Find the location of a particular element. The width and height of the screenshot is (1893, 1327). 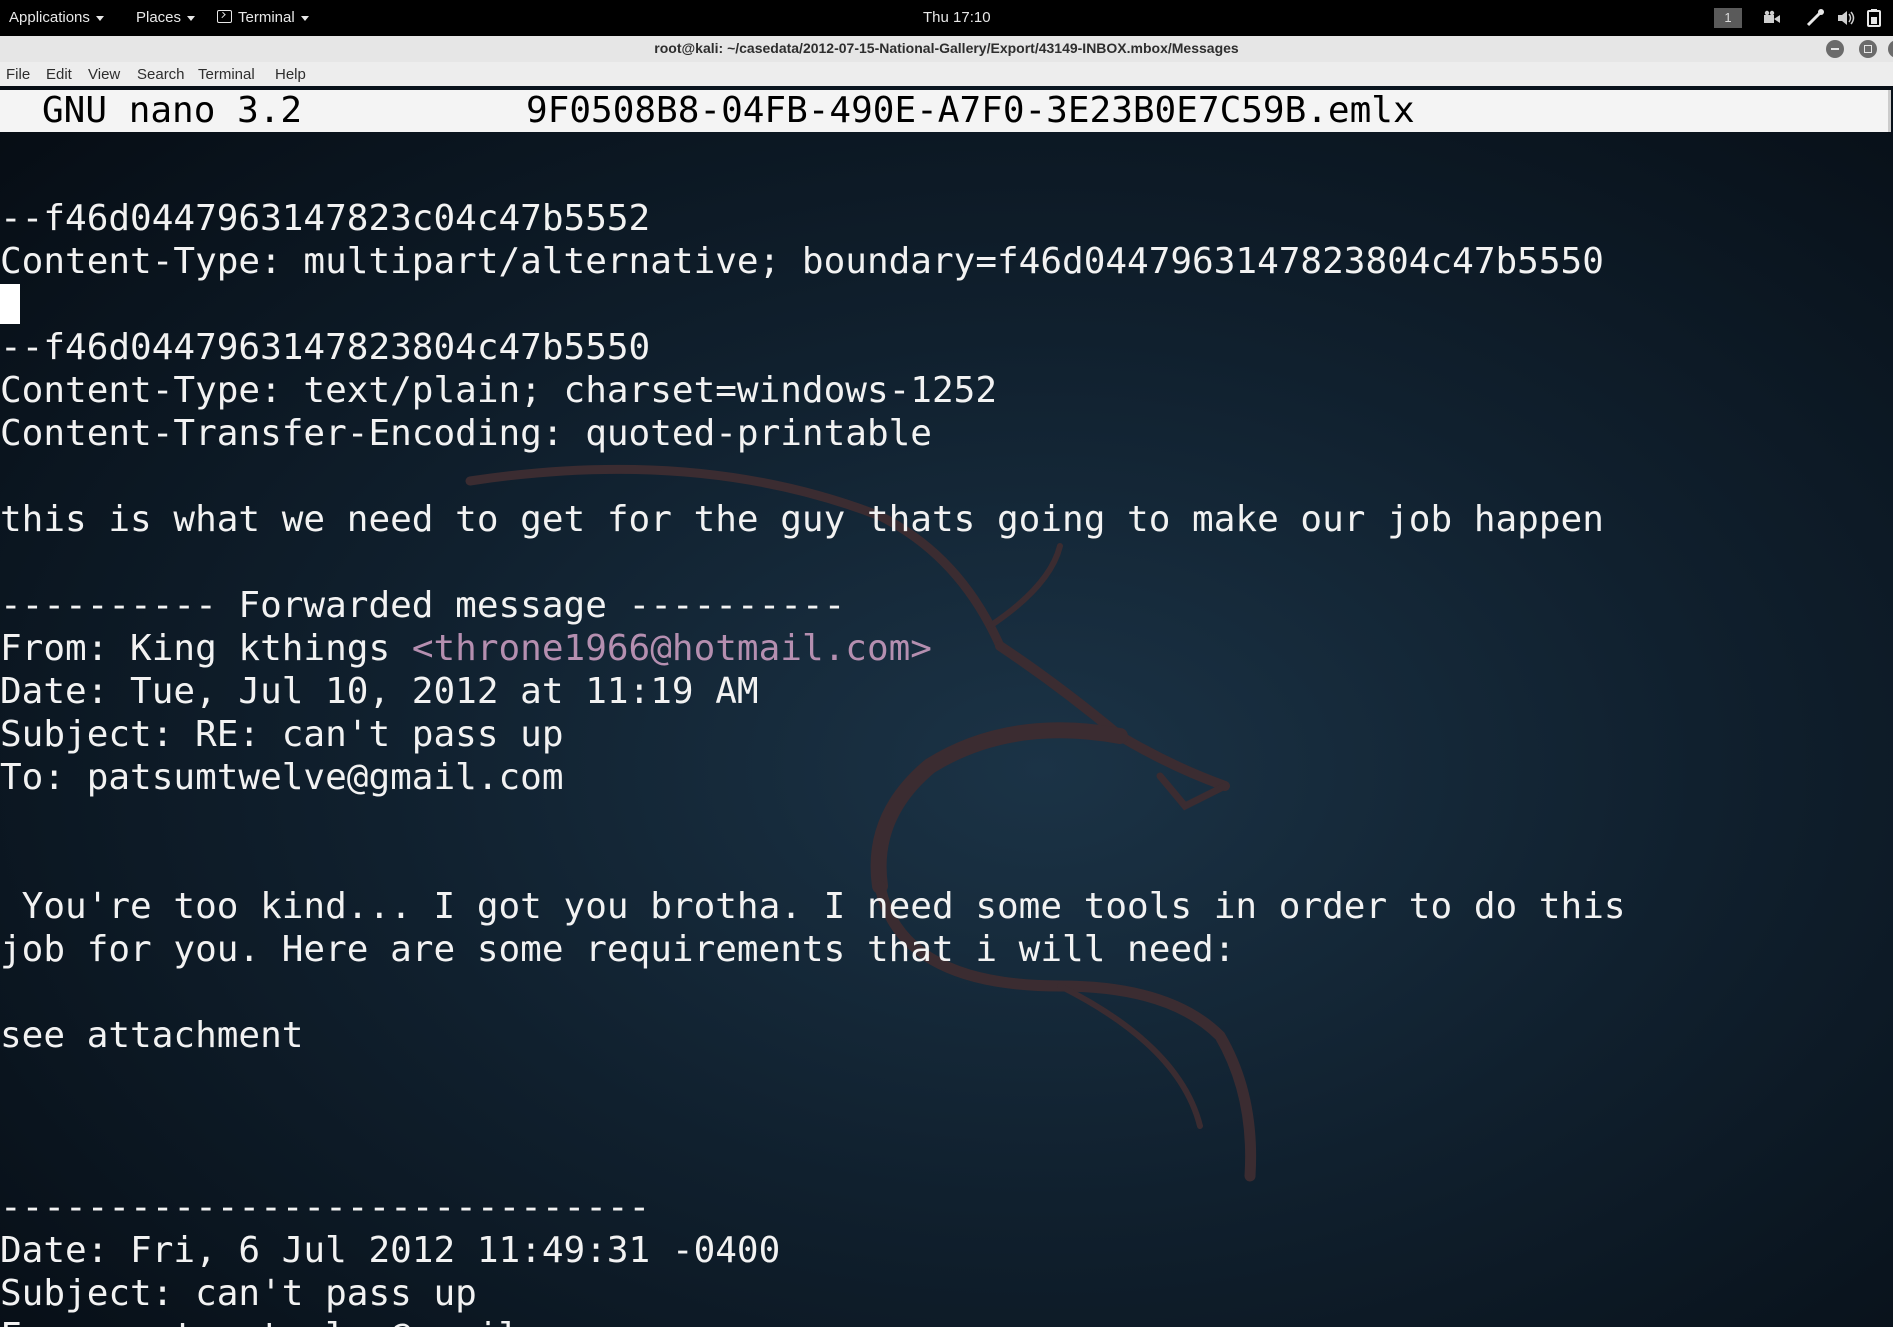

buffer-line: see attachment is located at coordinates (152, 1035).